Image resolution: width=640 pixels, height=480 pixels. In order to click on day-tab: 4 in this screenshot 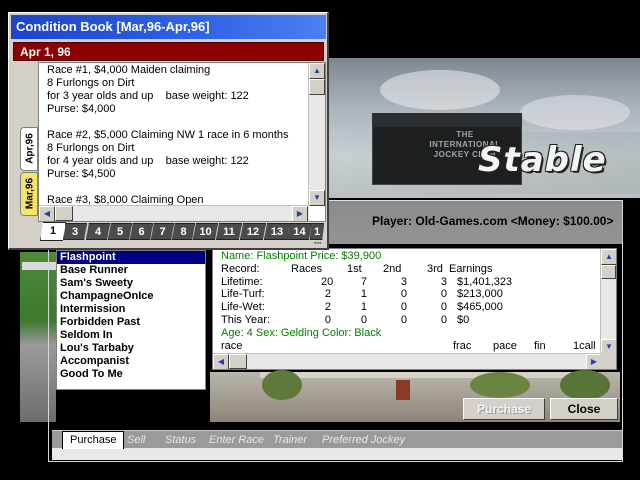, I will do `click(98, 231)`.